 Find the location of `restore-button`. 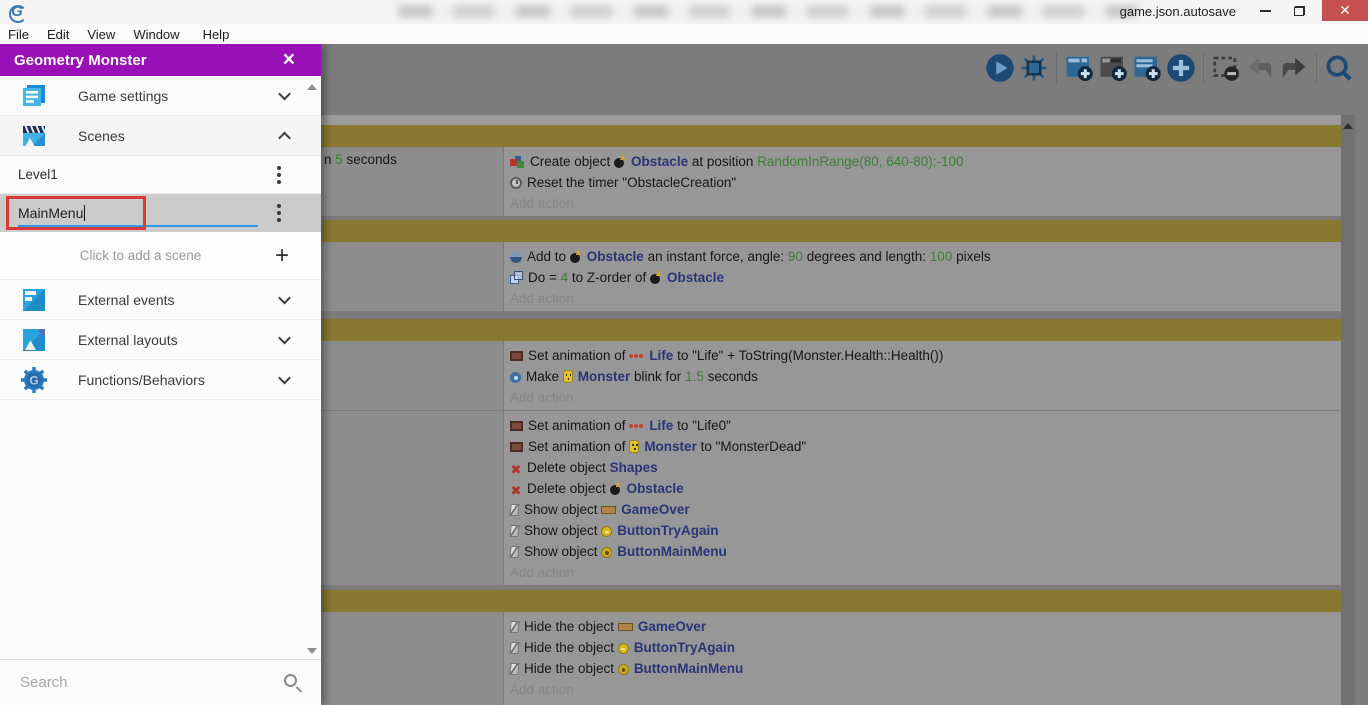

restore-button is located at coordinates (1299, 10).